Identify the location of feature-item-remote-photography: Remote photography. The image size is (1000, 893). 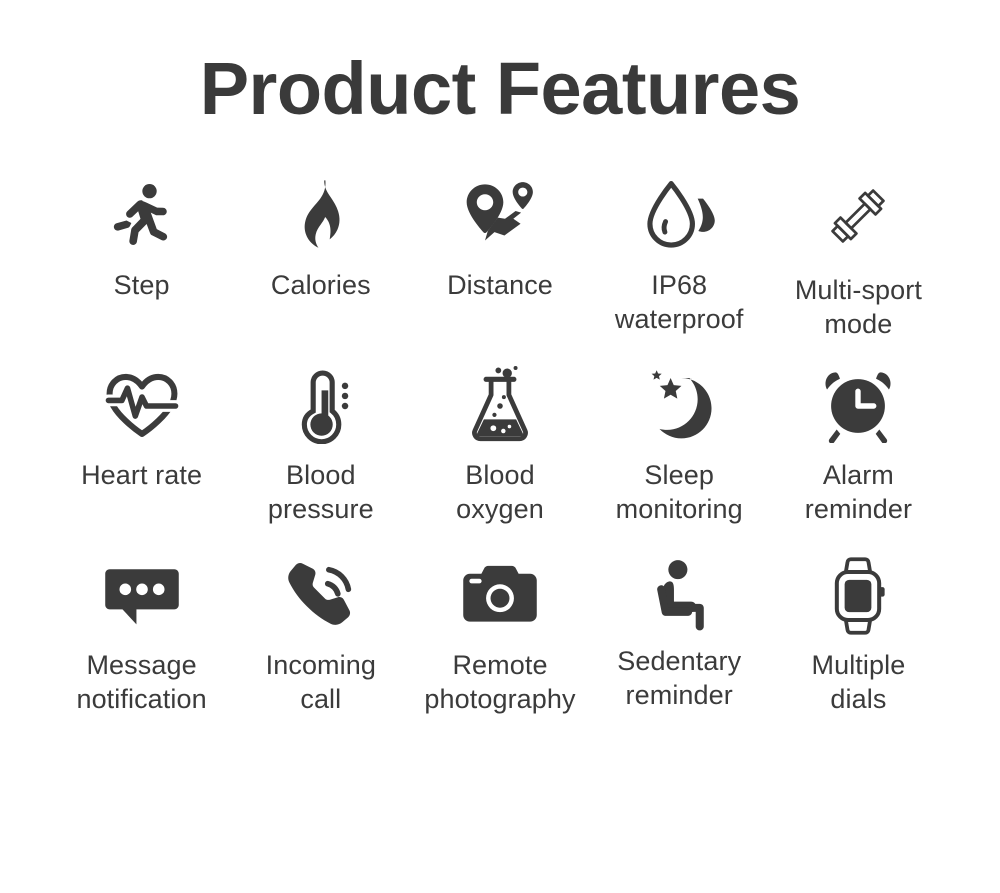
(499, 633).